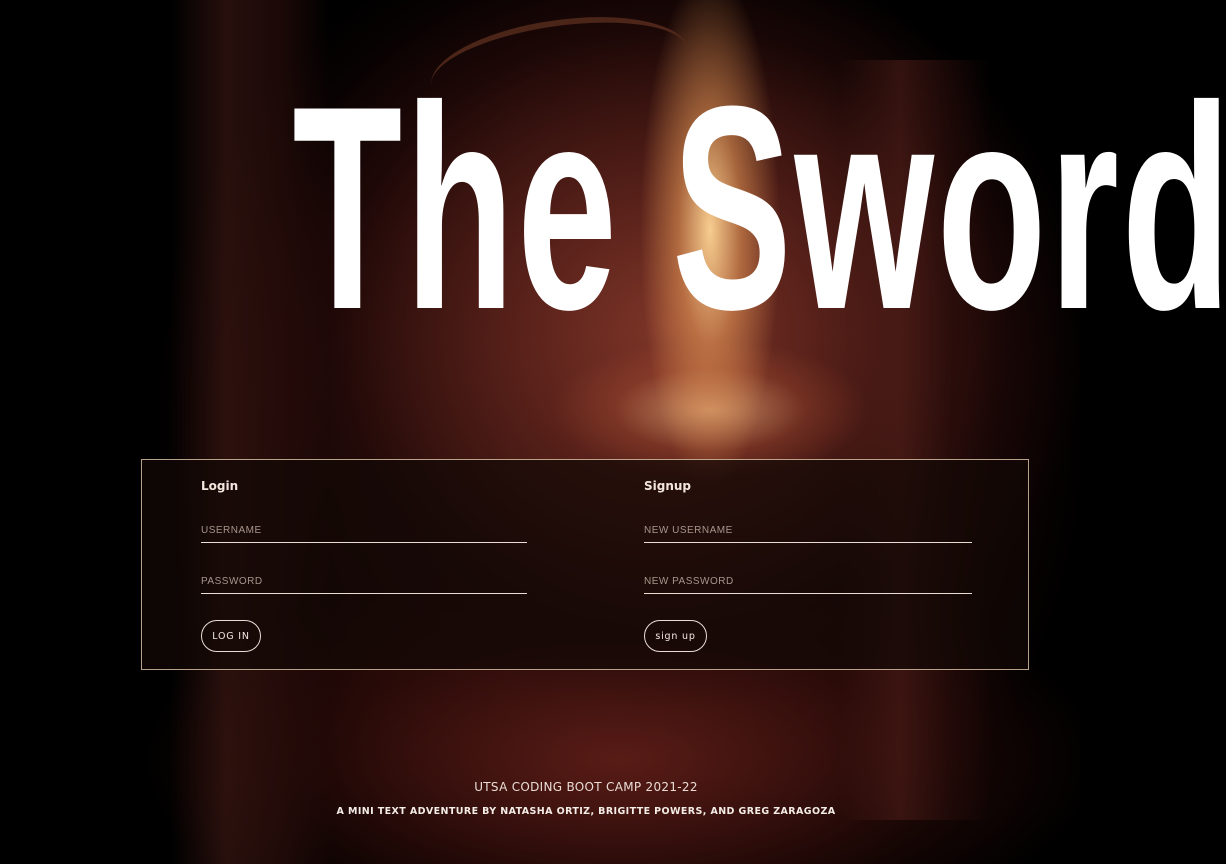 The height and width of the screenshot is (864, 1226). Describe the element at coordinates (364, 582) in the screenshot. I see `password-input` at that location.